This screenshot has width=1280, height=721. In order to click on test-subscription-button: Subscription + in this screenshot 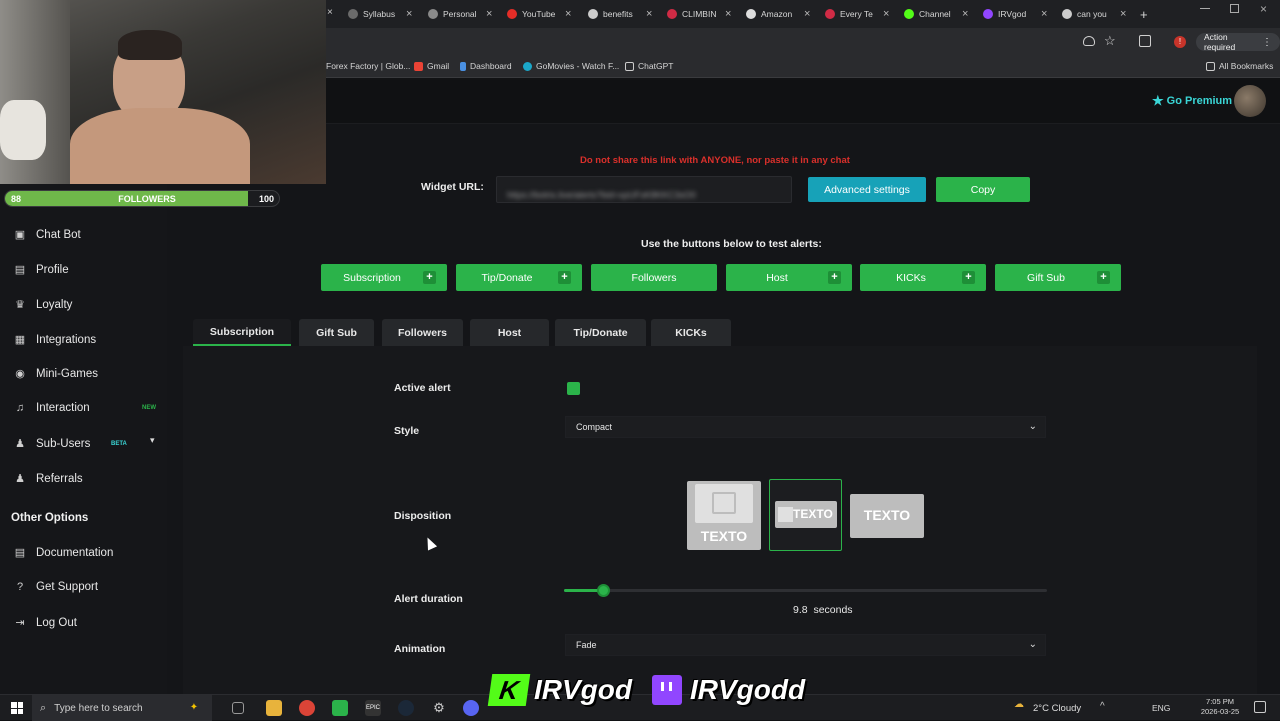, I will do `click(384, 277)`.